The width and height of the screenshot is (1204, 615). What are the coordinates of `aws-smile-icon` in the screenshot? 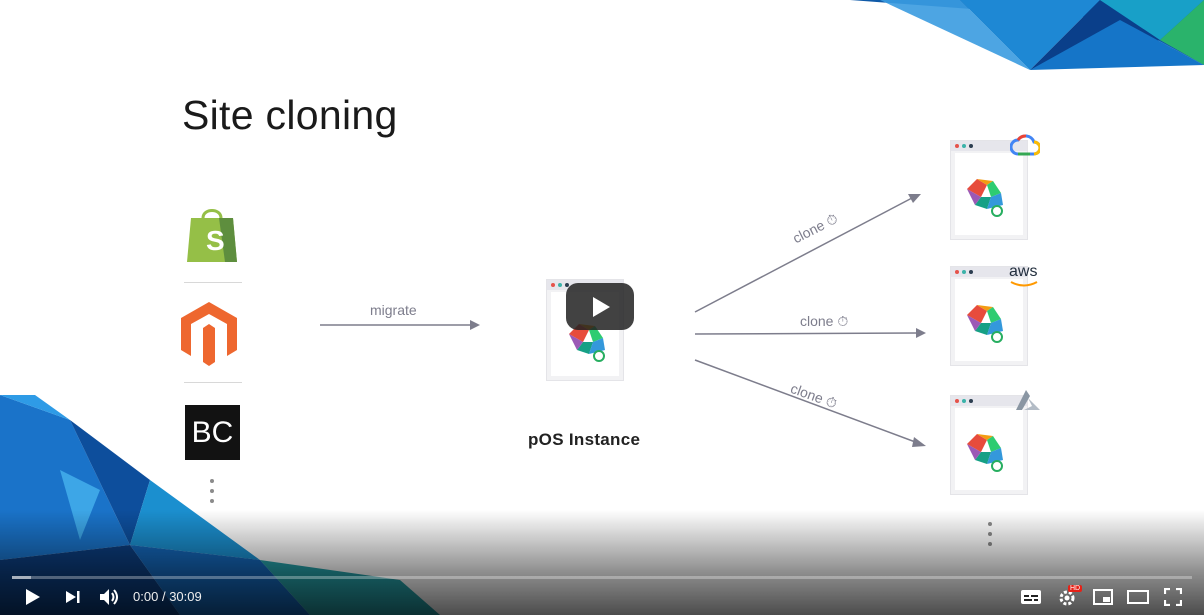 It's located at (1024, 284).